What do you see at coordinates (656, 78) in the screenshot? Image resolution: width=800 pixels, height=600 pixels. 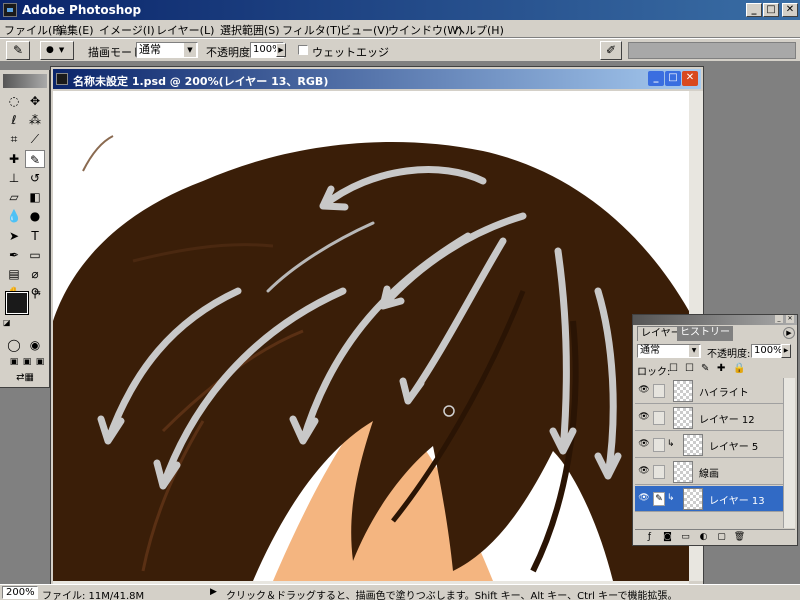 I see `doc-minimize-button: _` at bounding box center [656, 78].